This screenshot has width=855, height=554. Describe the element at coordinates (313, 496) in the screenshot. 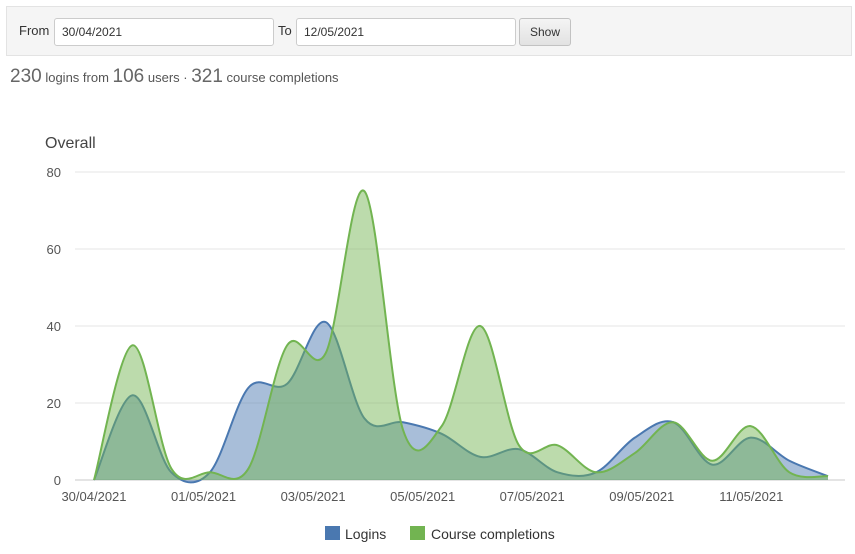

I see `x-tick-label: 03/05/2021` at that location.